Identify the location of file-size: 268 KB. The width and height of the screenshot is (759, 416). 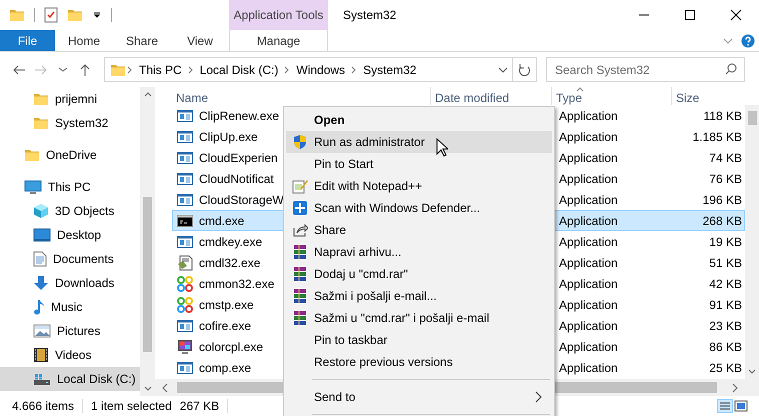
(722, 221).